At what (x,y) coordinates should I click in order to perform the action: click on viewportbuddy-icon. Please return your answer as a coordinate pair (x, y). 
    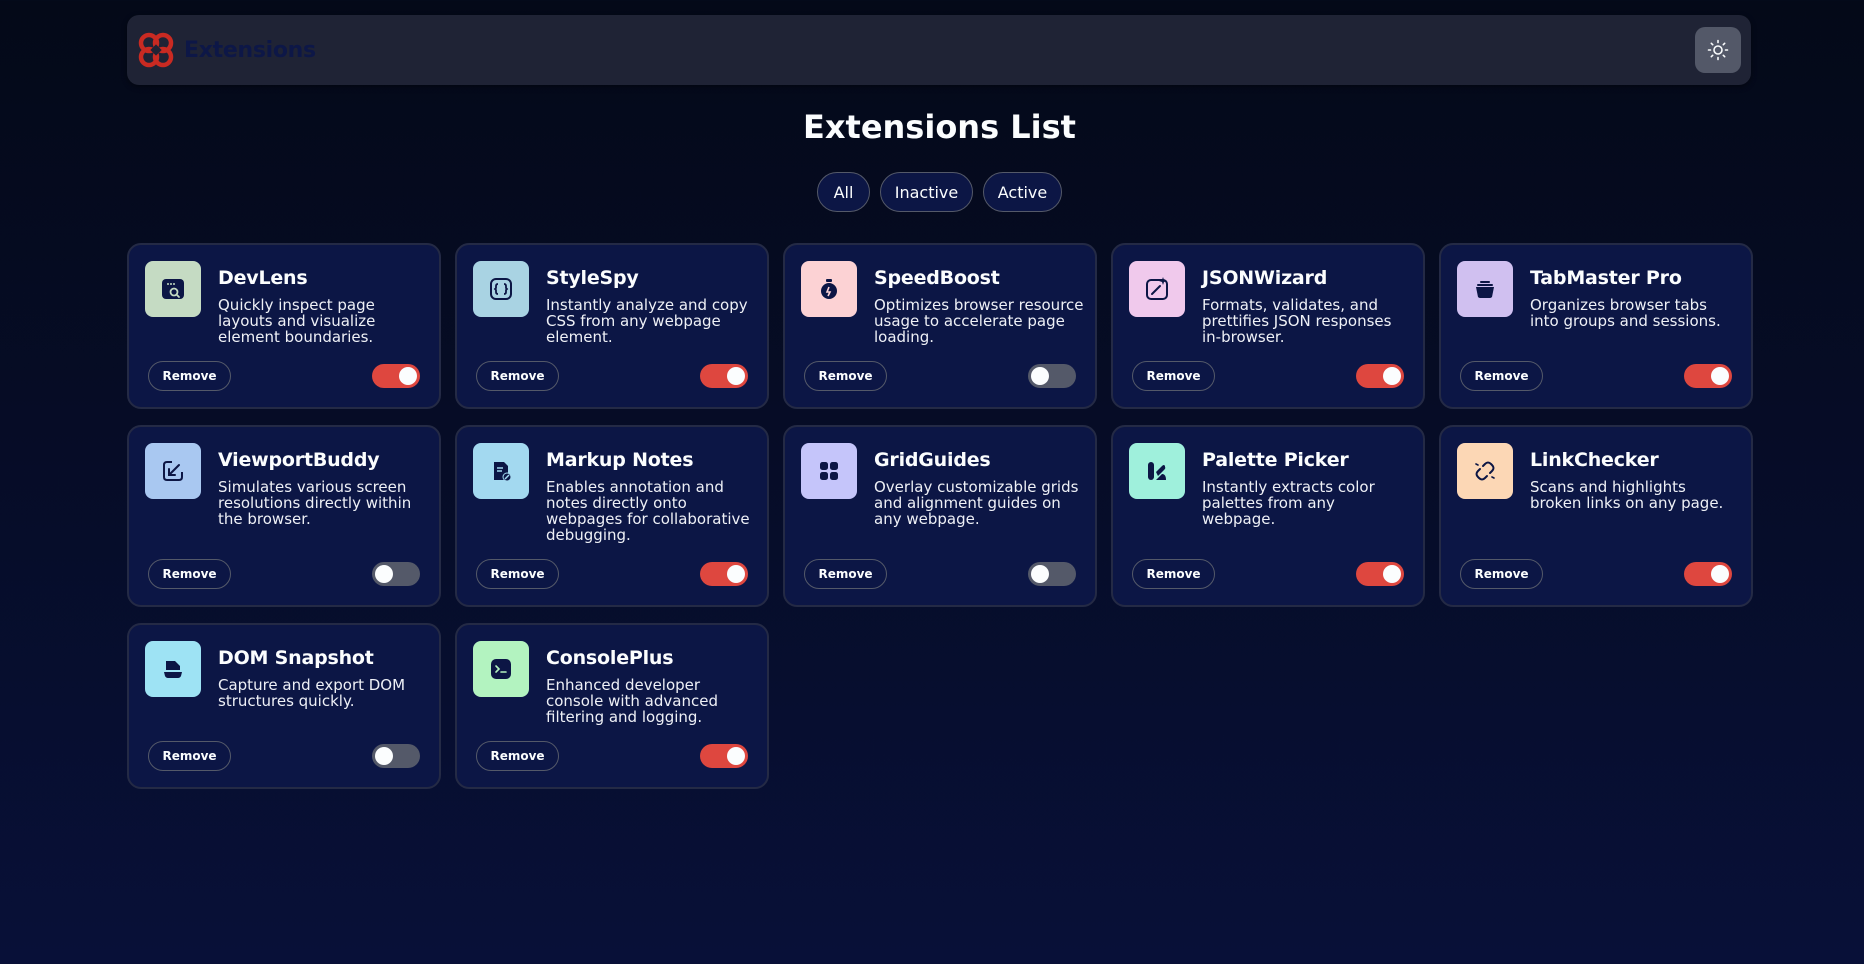
    Looking at the image, I should click on (173, 471).